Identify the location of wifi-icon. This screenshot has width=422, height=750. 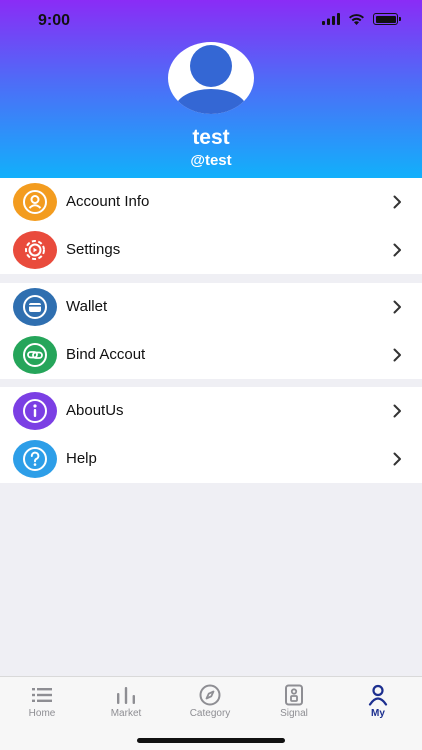
(356, 19).